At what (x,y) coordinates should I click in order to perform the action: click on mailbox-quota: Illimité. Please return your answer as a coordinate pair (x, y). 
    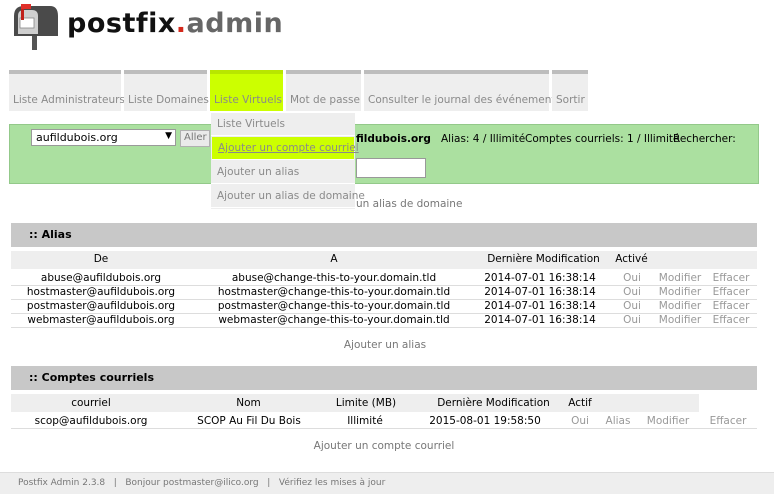
    Looking at the image, I should click on (365, 421).